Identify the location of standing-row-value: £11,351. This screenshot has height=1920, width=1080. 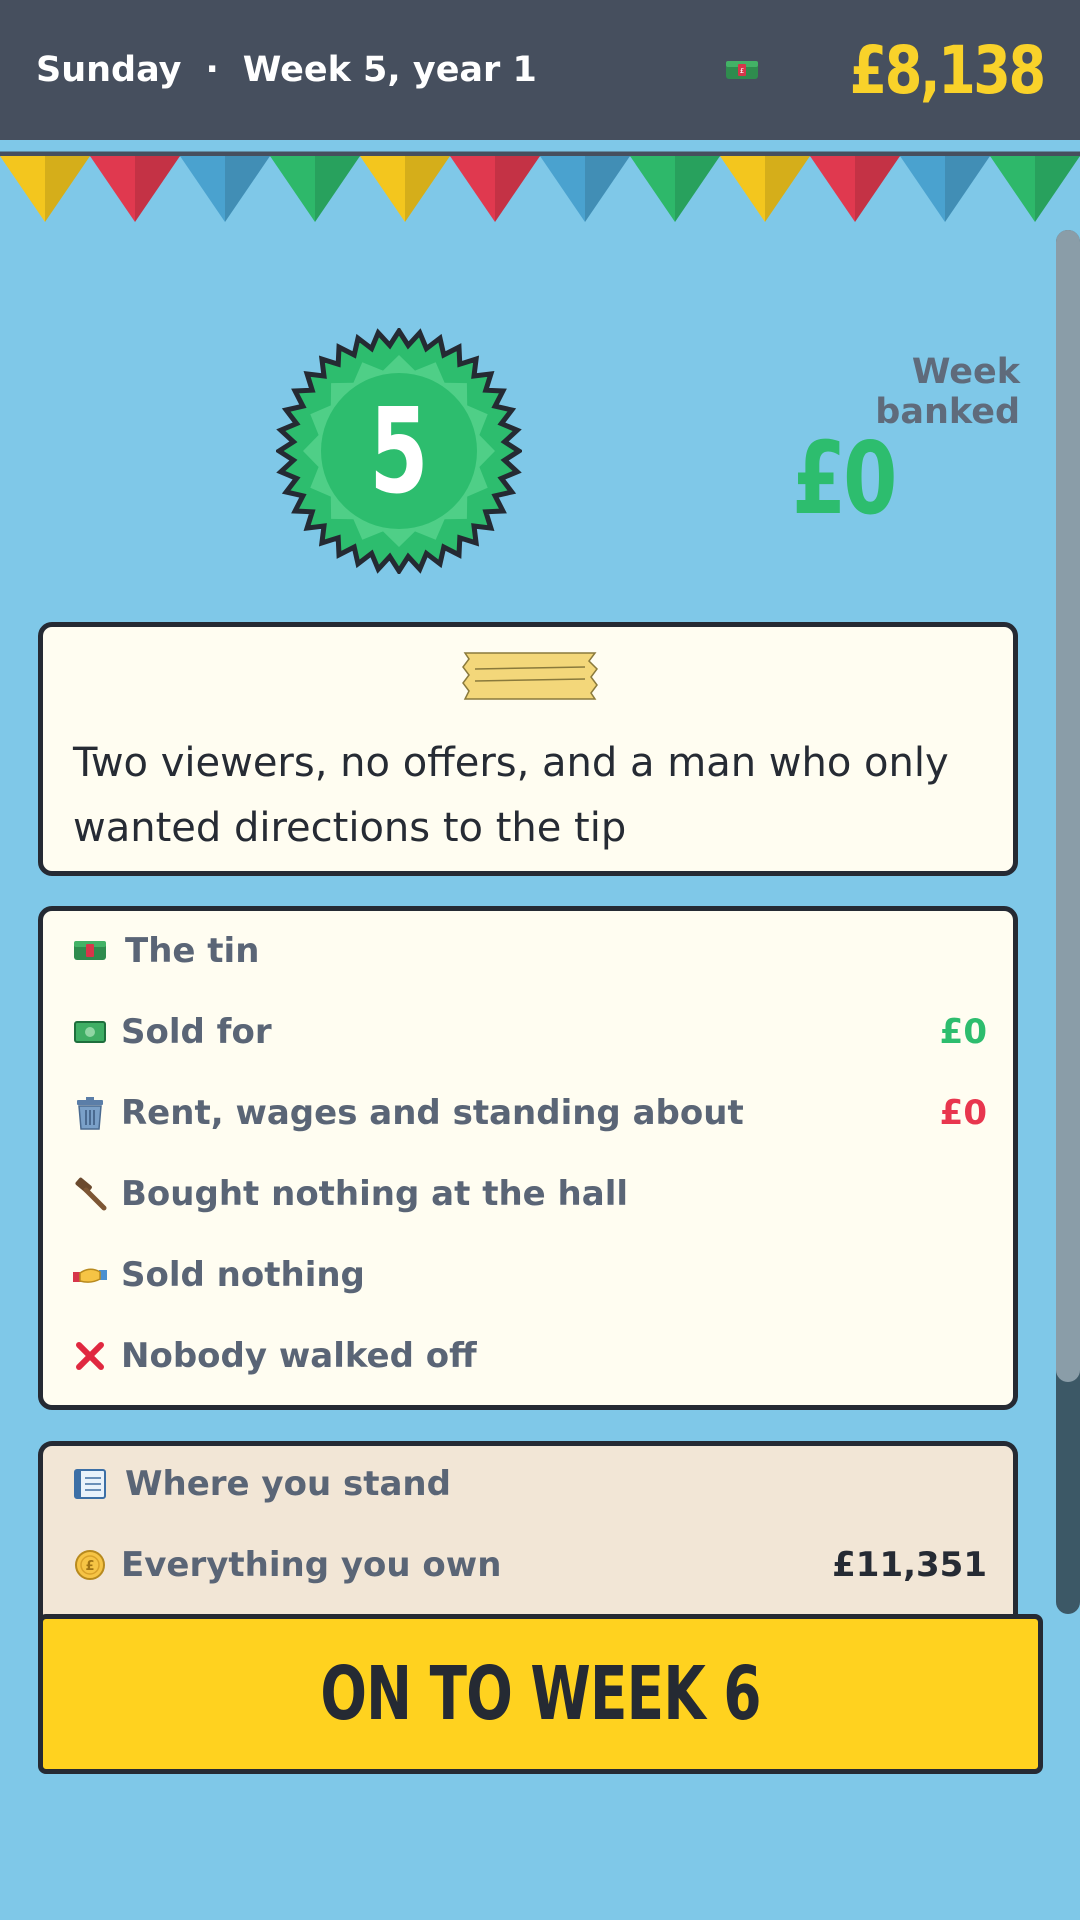
(909, 1565).